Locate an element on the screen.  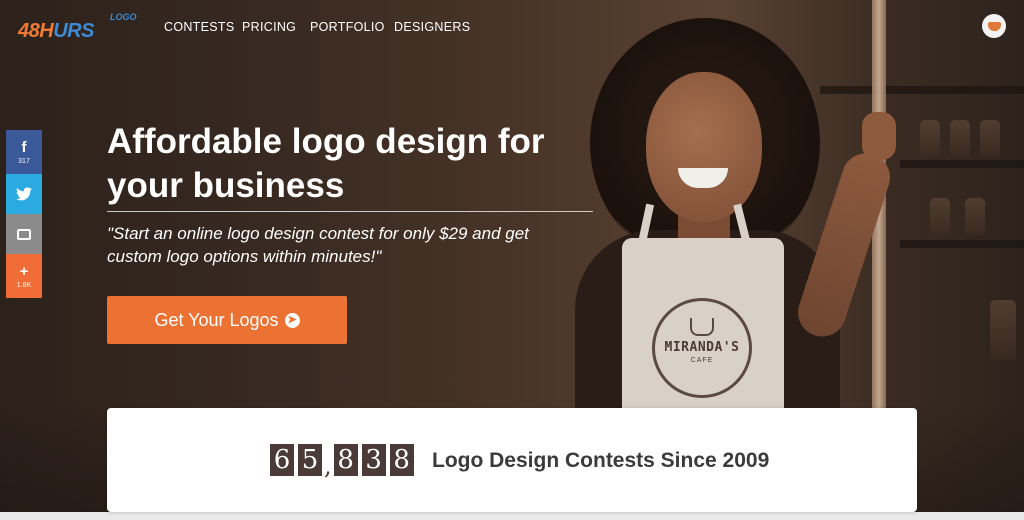
hero-divider is located at coordinates (350, 211).